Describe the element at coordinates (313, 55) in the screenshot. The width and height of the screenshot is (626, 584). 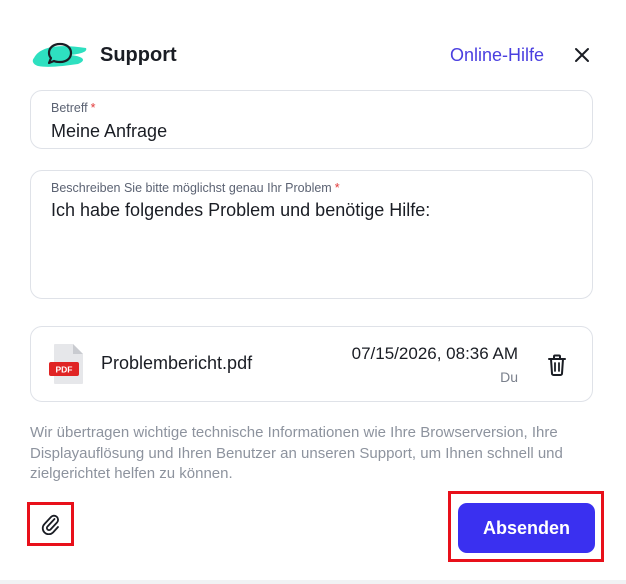
I see `dialog-header: Support Online-Hilfe` at that location.